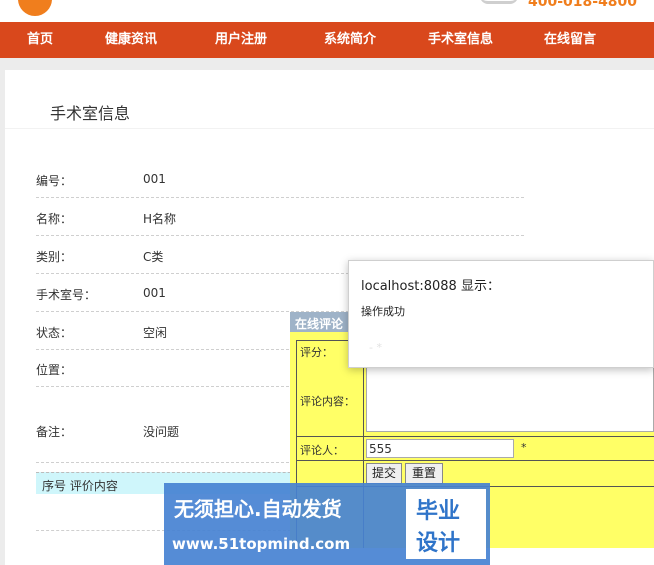 The height and width of the screenshot is (565, 654). Describe the element at coordinates (501, 314) in the screenshot. I see `alert-dialog: localhost:8088 显示： 操作成功 - *` at that location.